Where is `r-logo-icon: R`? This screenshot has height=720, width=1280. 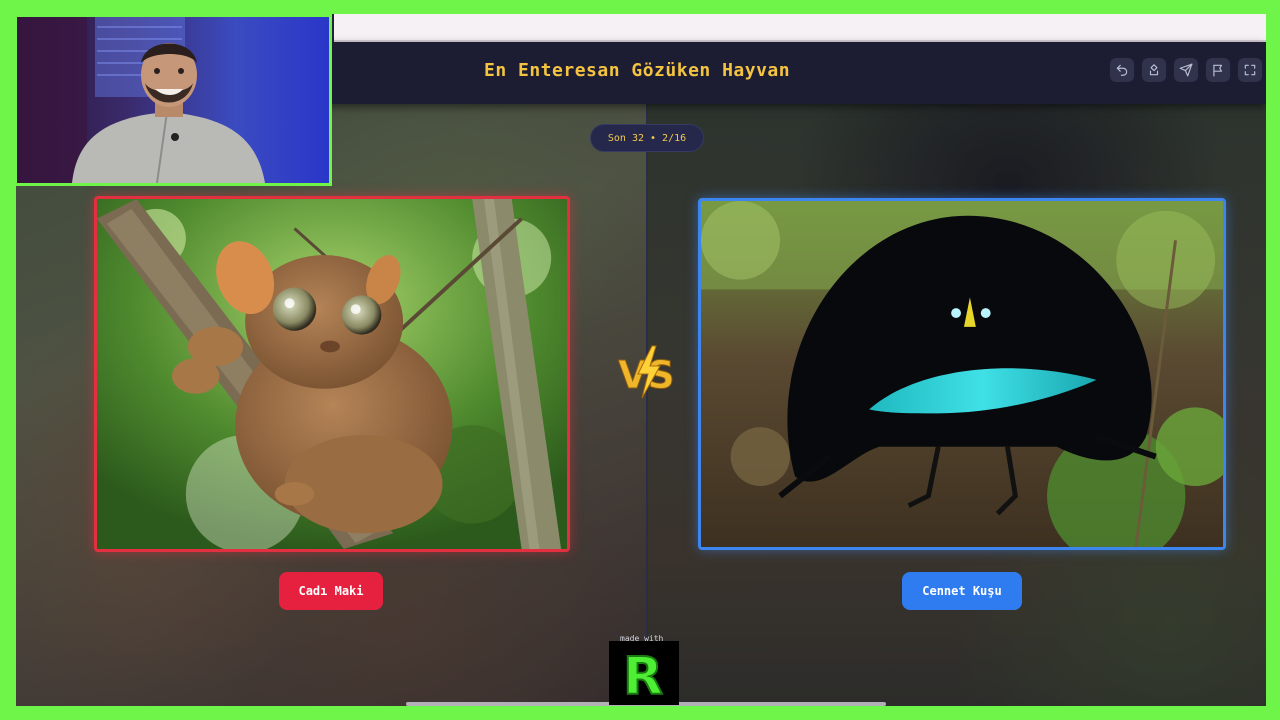 r-logo-icon: R is located at coordinates (643, 673).